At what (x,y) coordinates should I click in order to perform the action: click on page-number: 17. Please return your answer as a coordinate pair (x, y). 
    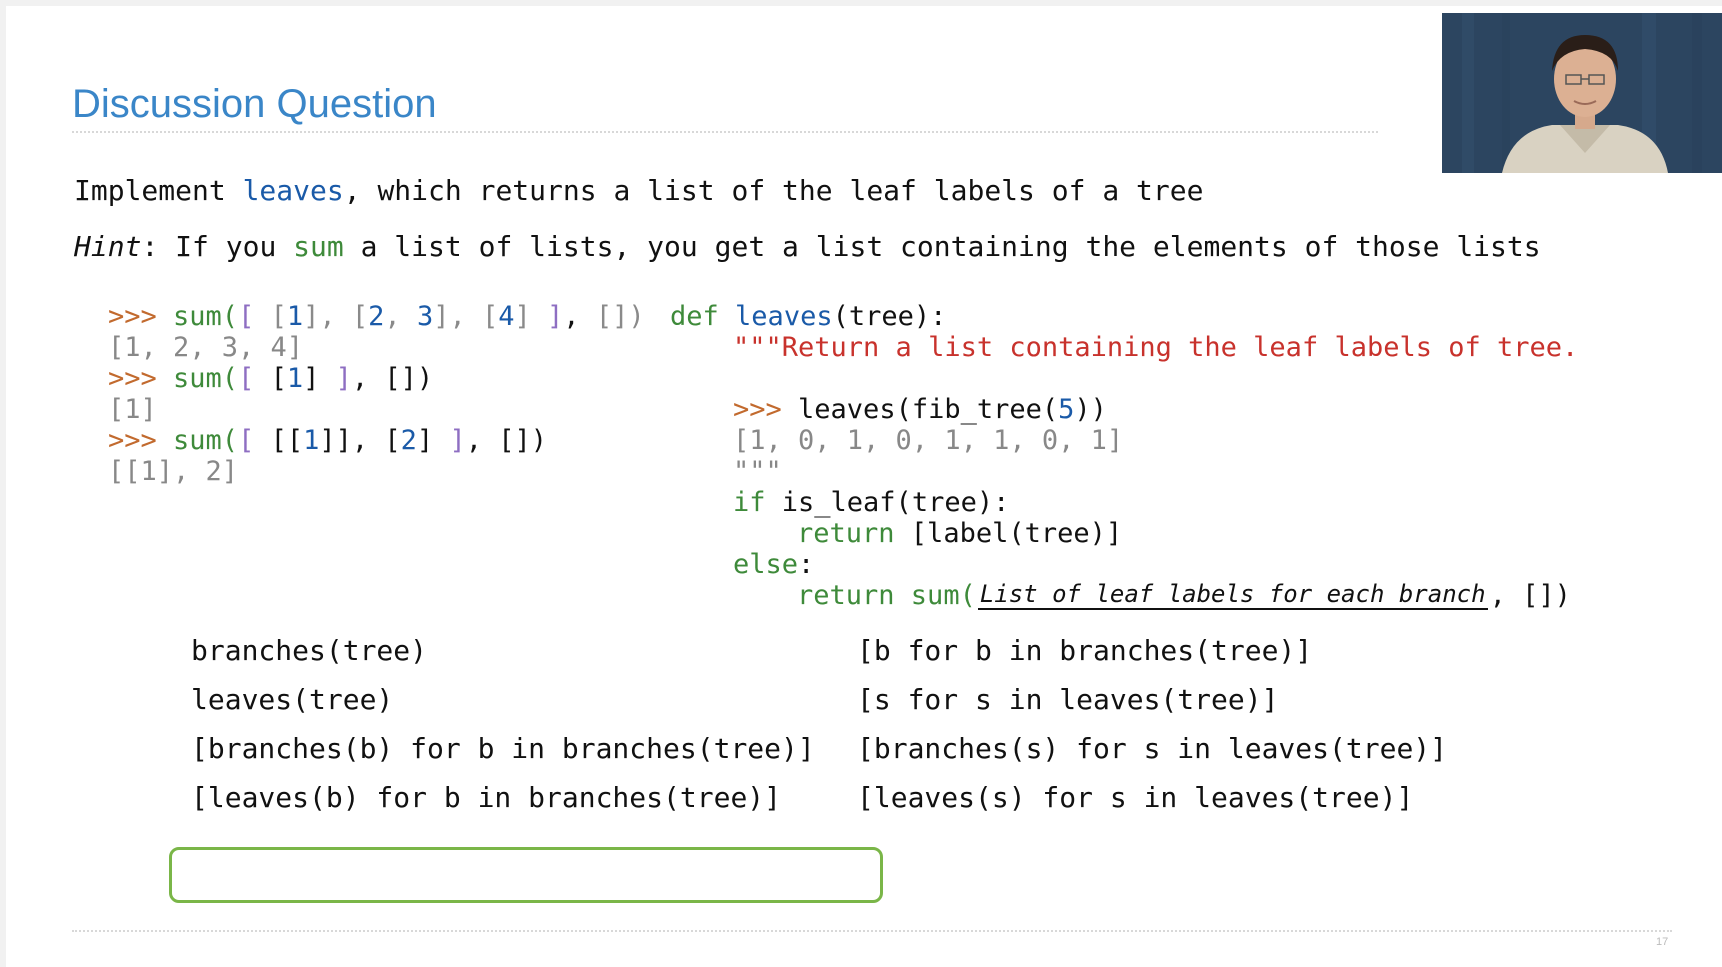
    Looking at the image, I should click on (1662, 942).